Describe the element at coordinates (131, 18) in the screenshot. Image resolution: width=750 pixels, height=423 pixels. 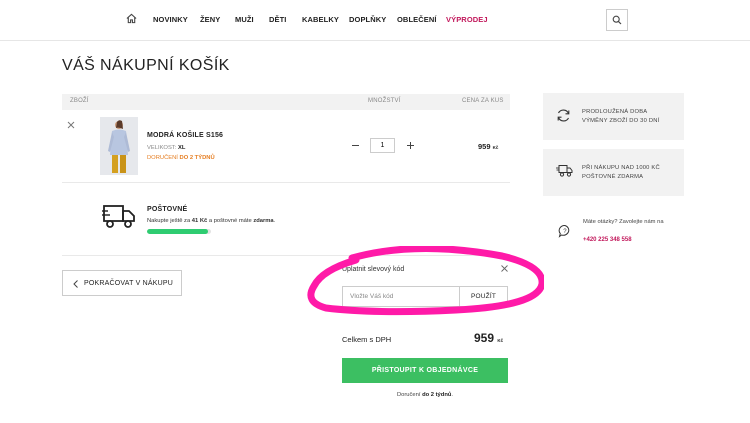
I see `home-icon` at that location.